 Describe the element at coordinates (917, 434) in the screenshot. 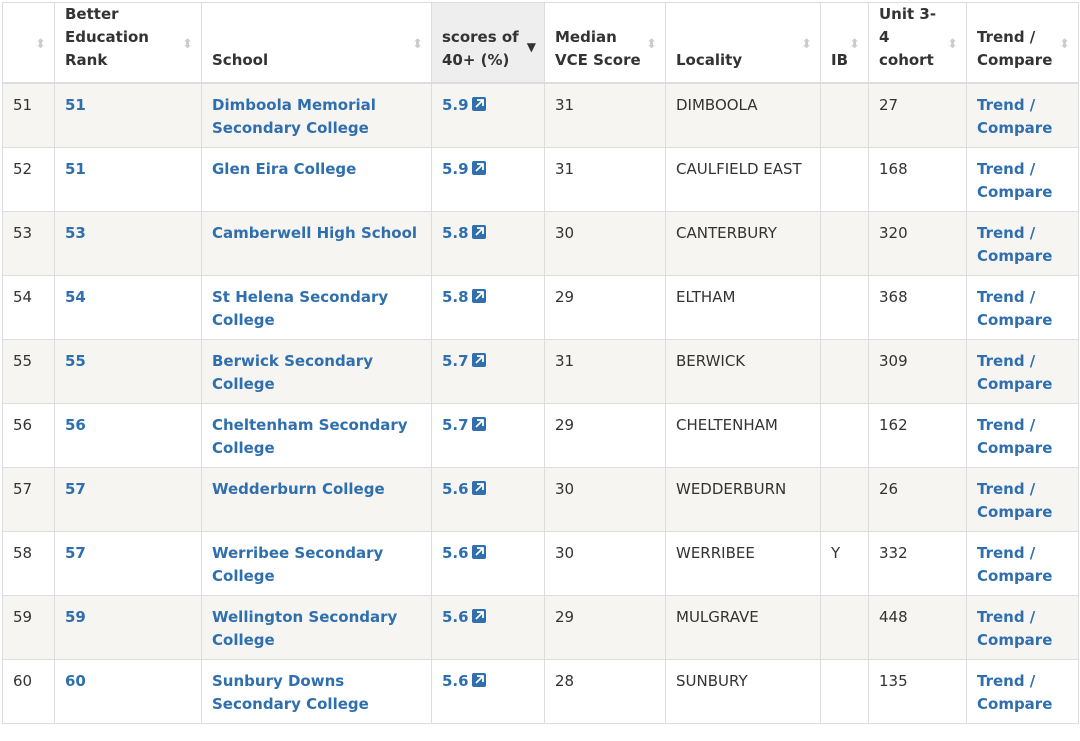

I see `cohort-cell: 162` at that location.